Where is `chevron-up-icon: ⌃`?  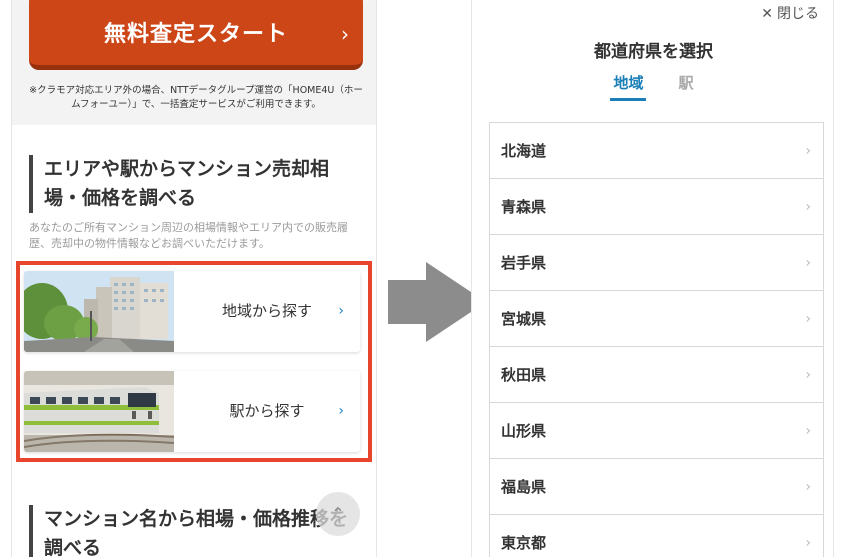
chevron-up-icon: ⌃ is located at coordinates (338, 513).